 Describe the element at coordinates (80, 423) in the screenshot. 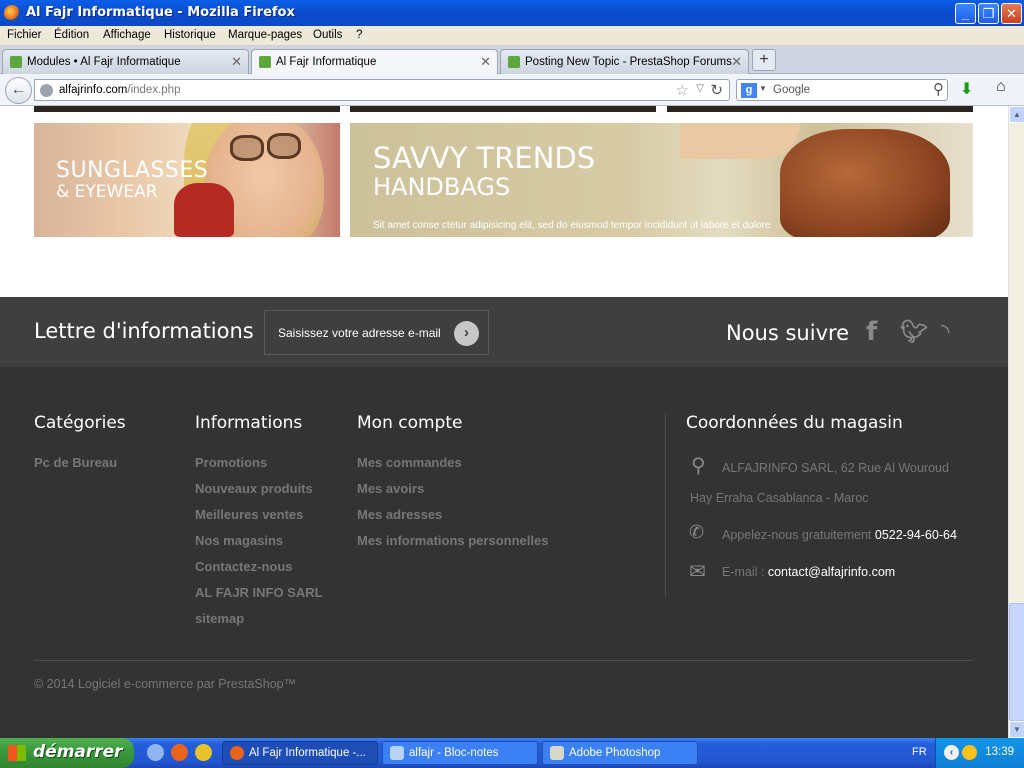

I see `footer-heading: Catégories` at that location.